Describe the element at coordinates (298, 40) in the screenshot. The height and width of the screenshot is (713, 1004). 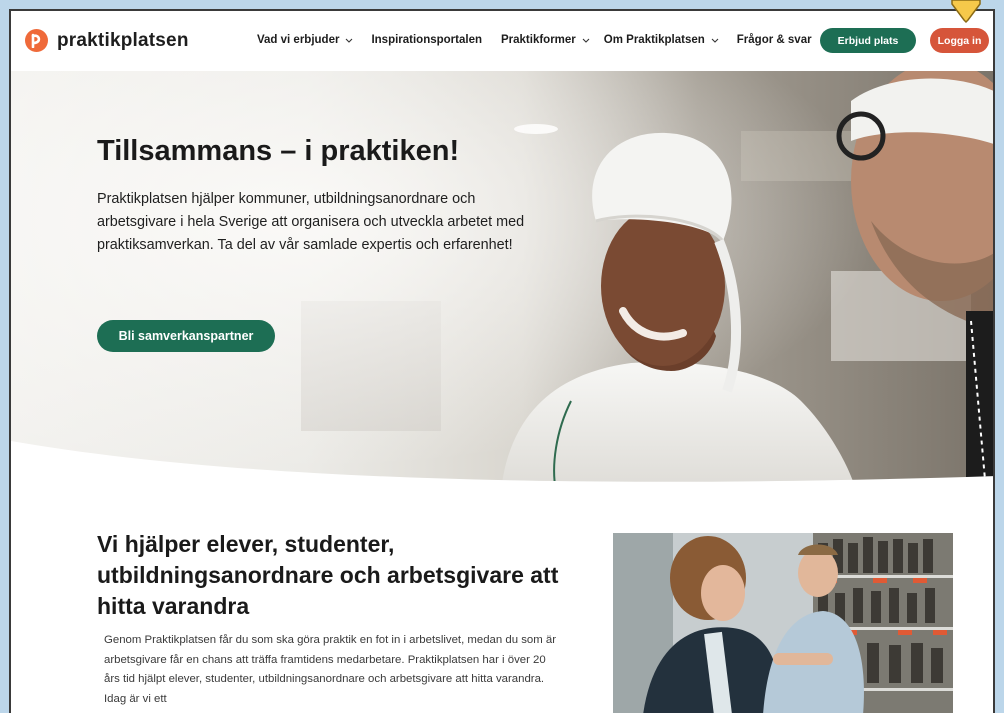
I see `nav-item-label: Vad vi erbjuder` at that location.